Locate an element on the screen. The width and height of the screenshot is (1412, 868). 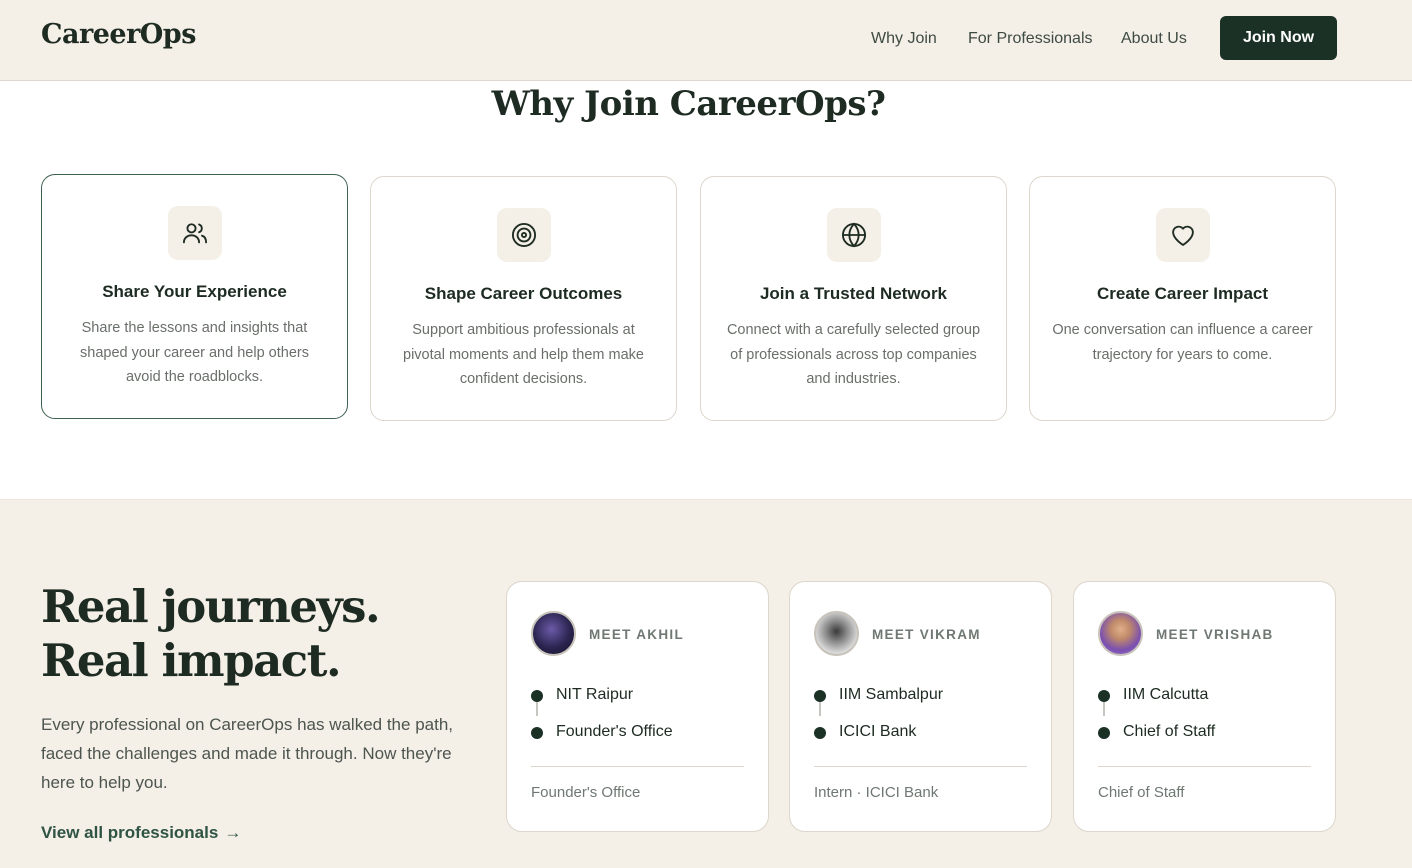
arrow-right-icon: → is located at coordinates (233, 832).